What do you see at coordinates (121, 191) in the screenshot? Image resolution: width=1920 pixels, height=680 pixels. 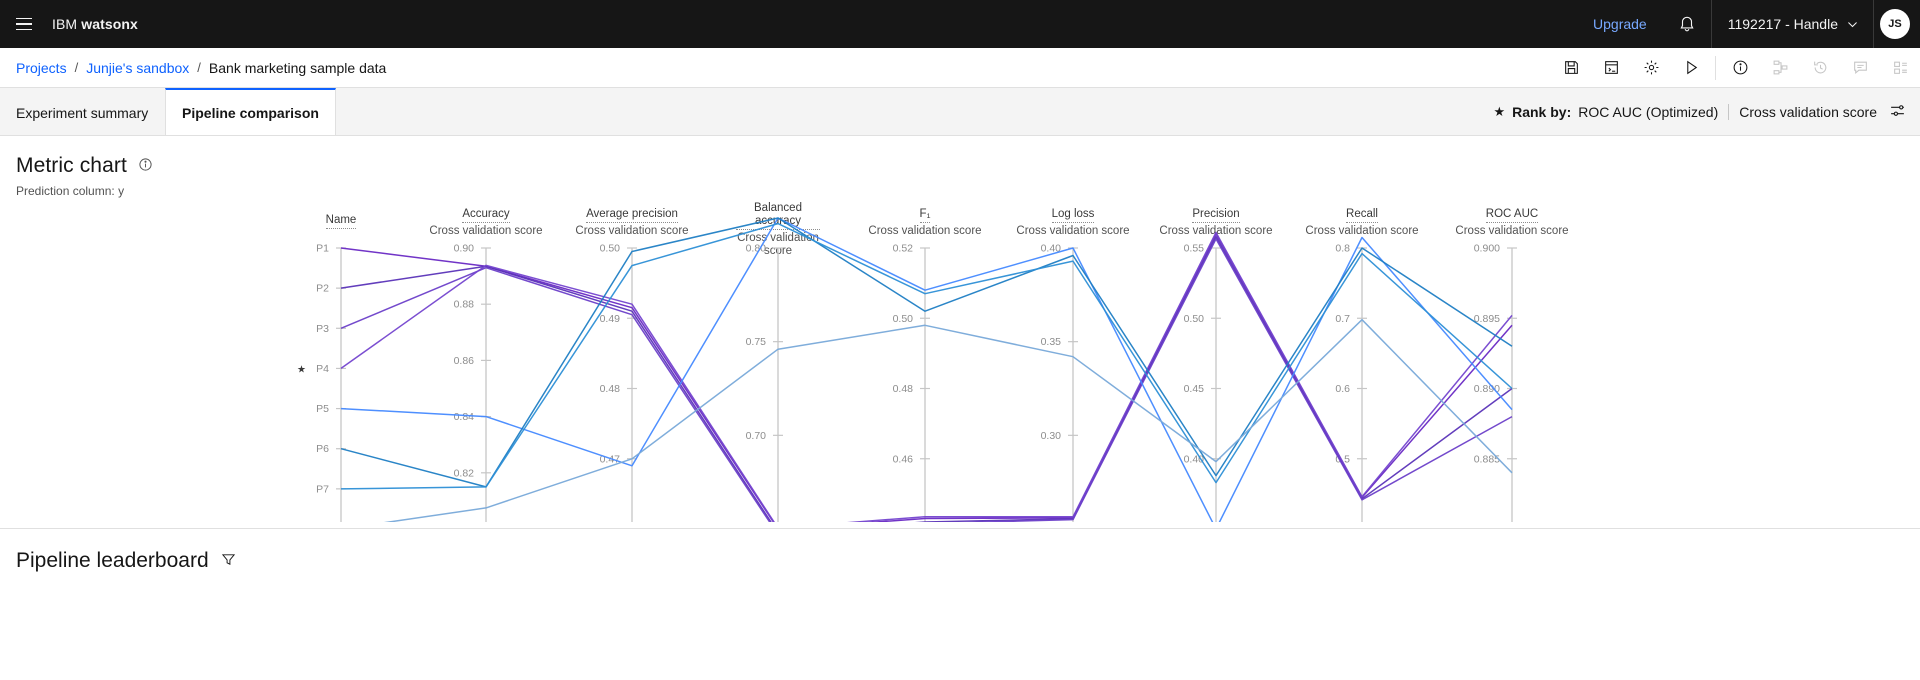 I see `prediction-column-value: y` at bounding box center [121, 191].